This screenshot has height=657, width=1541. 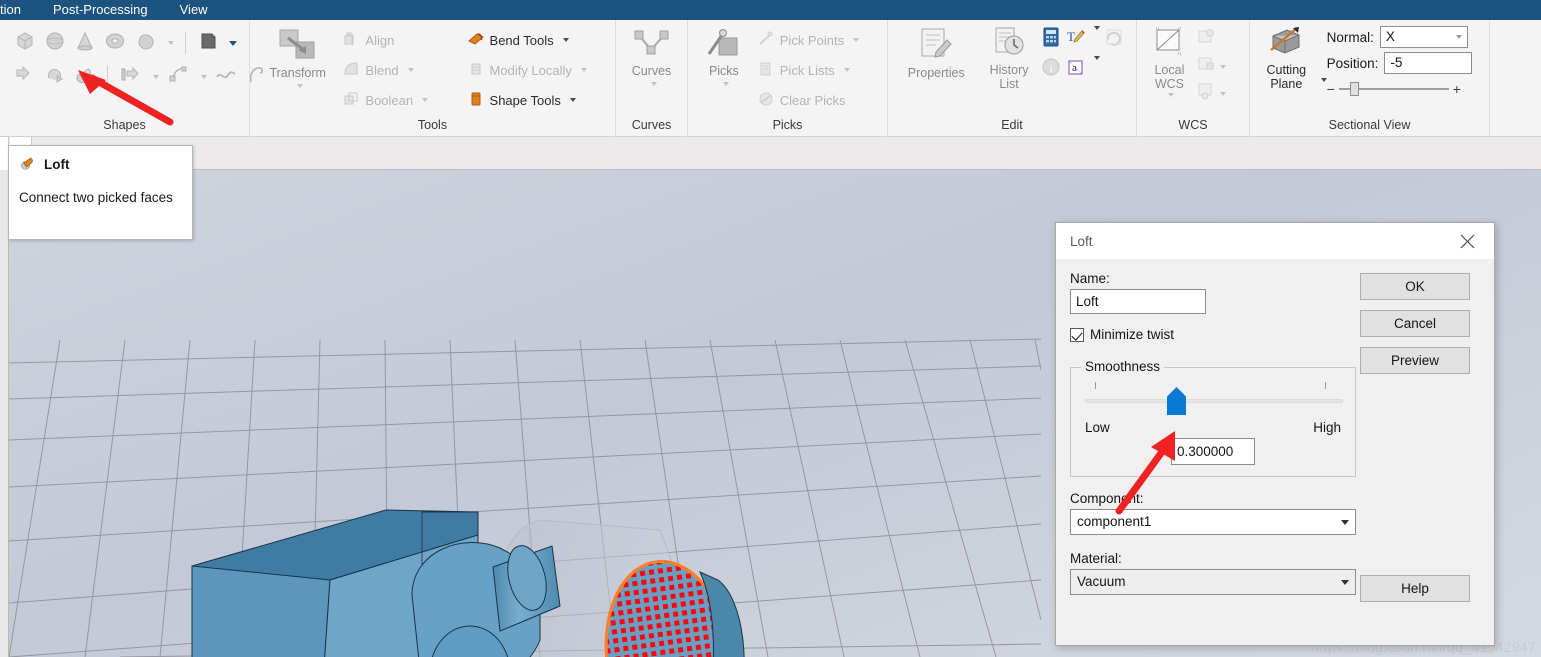 I want to click on cancel-button: Cancel, so click(x=1415, y=323).